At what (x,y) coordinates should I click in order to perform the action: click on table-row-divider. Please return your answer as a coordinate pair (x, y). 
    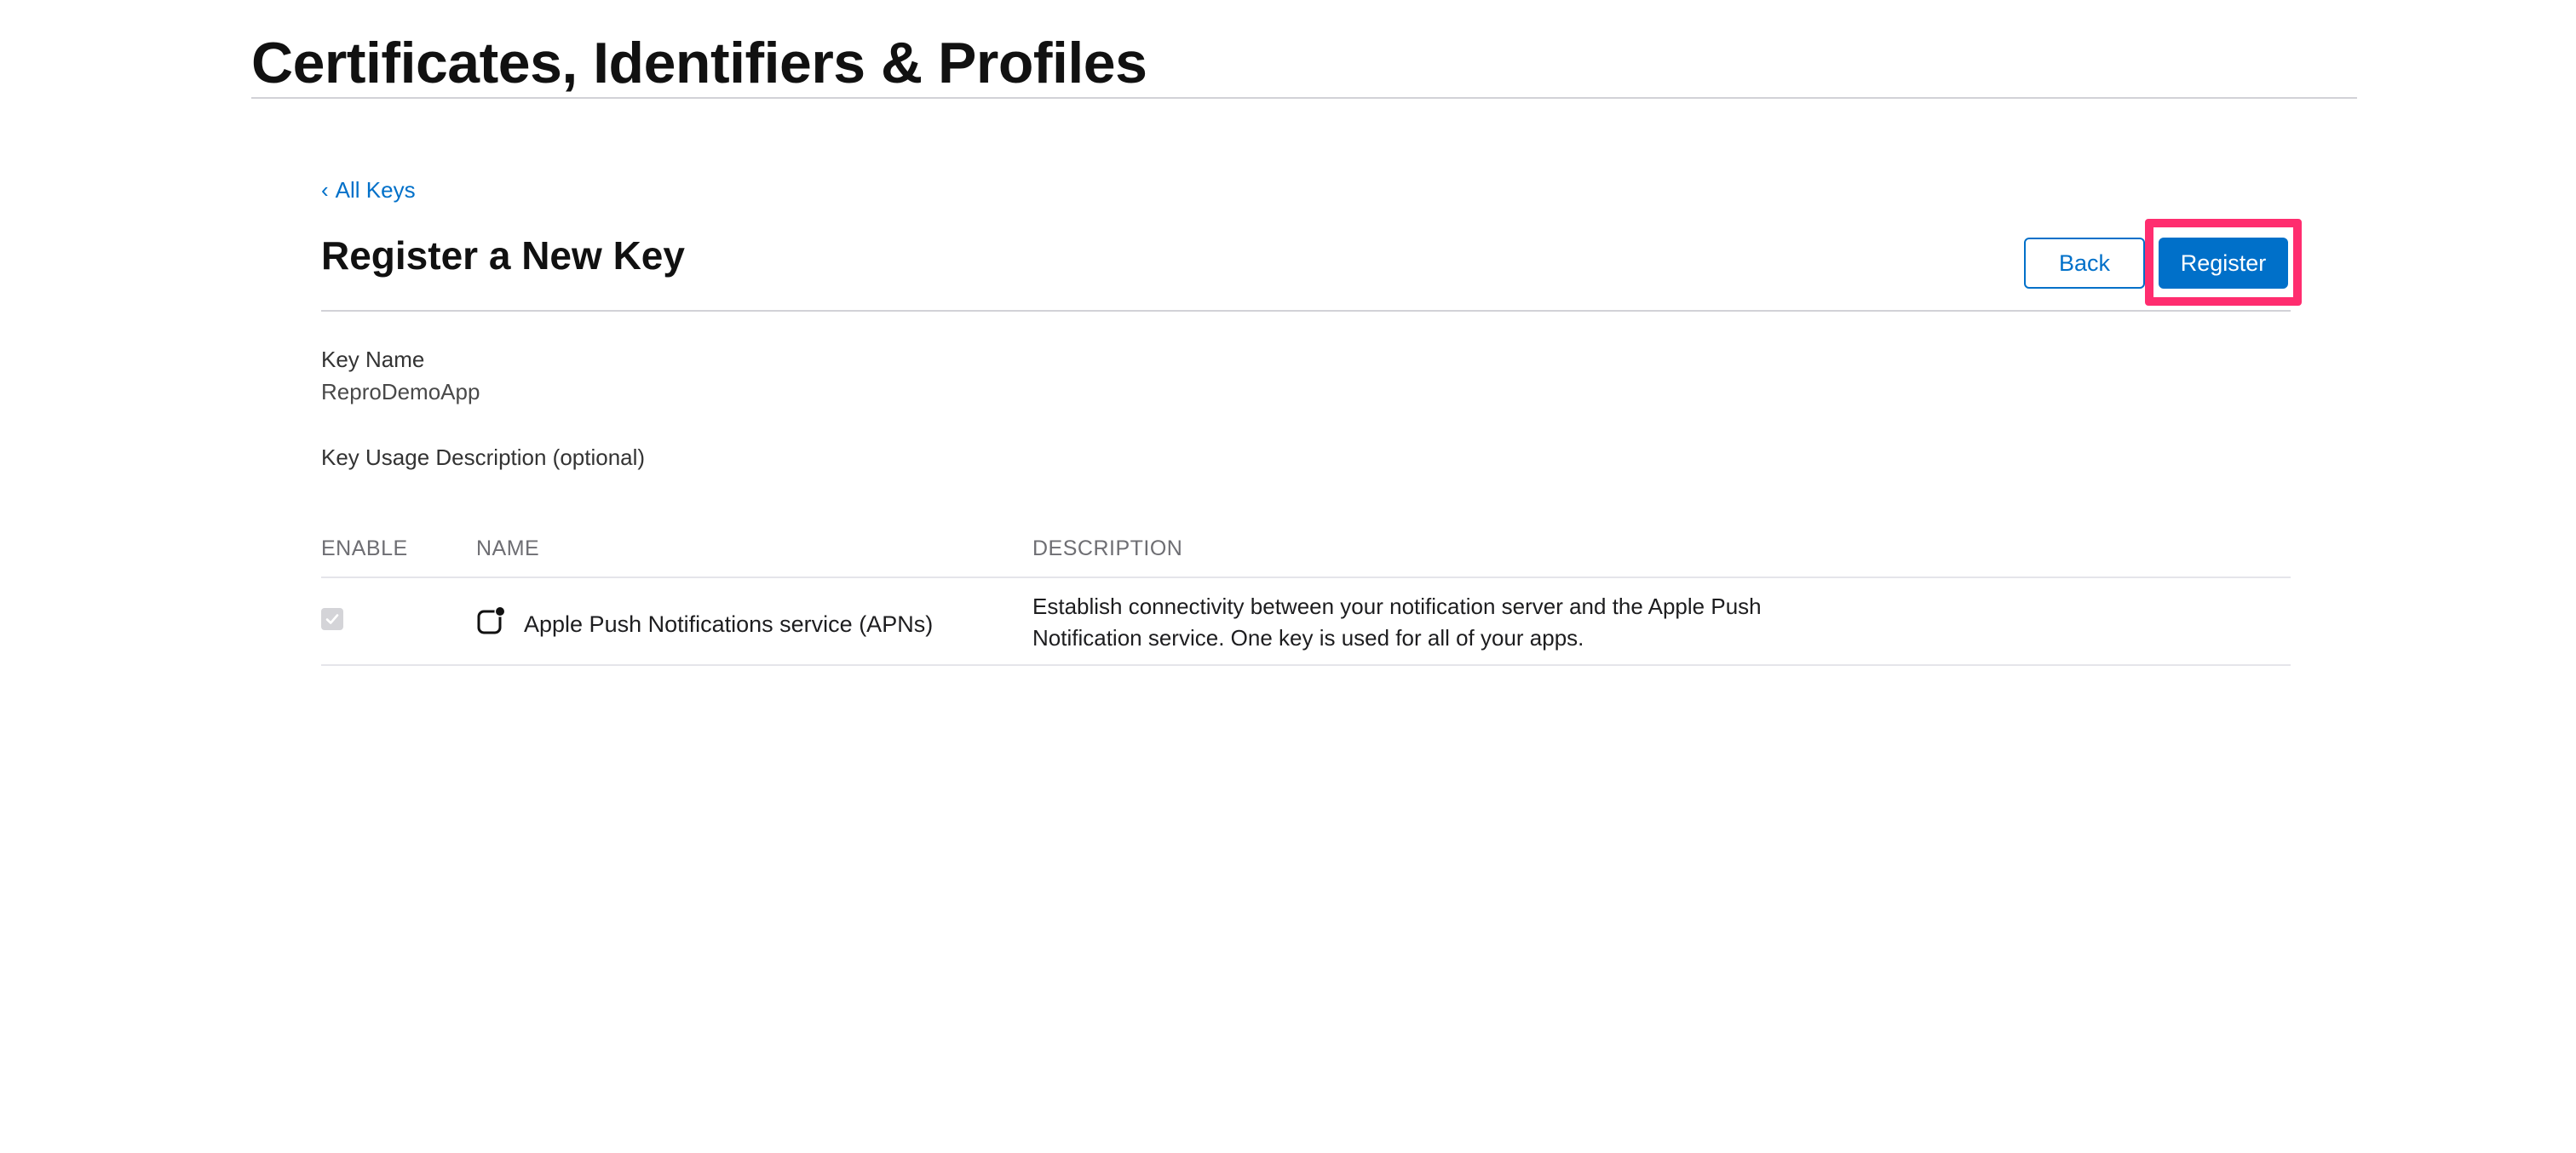
    Looking at the image, I should click on (1306, 665).